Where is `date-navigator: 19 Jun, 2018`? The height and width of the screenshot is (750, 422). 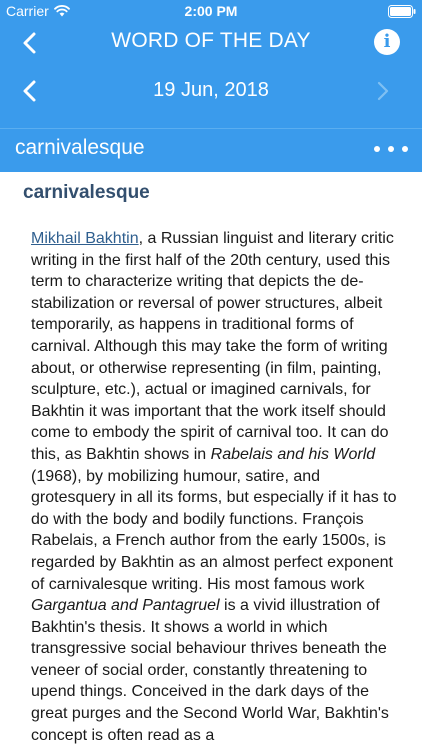
date-navigator: 19 Jun, 2018 is located at coordinates (211, 90).